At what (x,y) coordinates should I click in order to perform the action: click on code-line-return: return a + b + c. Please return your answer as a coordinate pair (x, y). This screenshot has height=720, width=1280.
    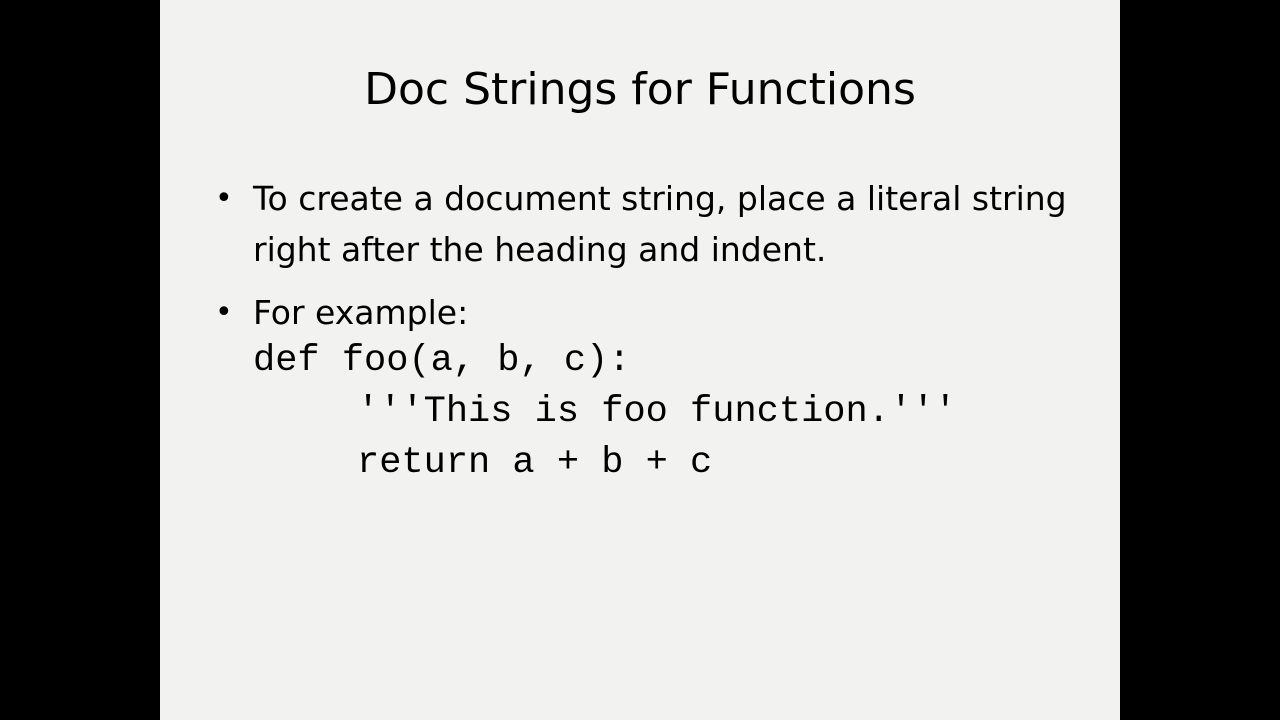
    Looking at the image, I should click on (535, 463).